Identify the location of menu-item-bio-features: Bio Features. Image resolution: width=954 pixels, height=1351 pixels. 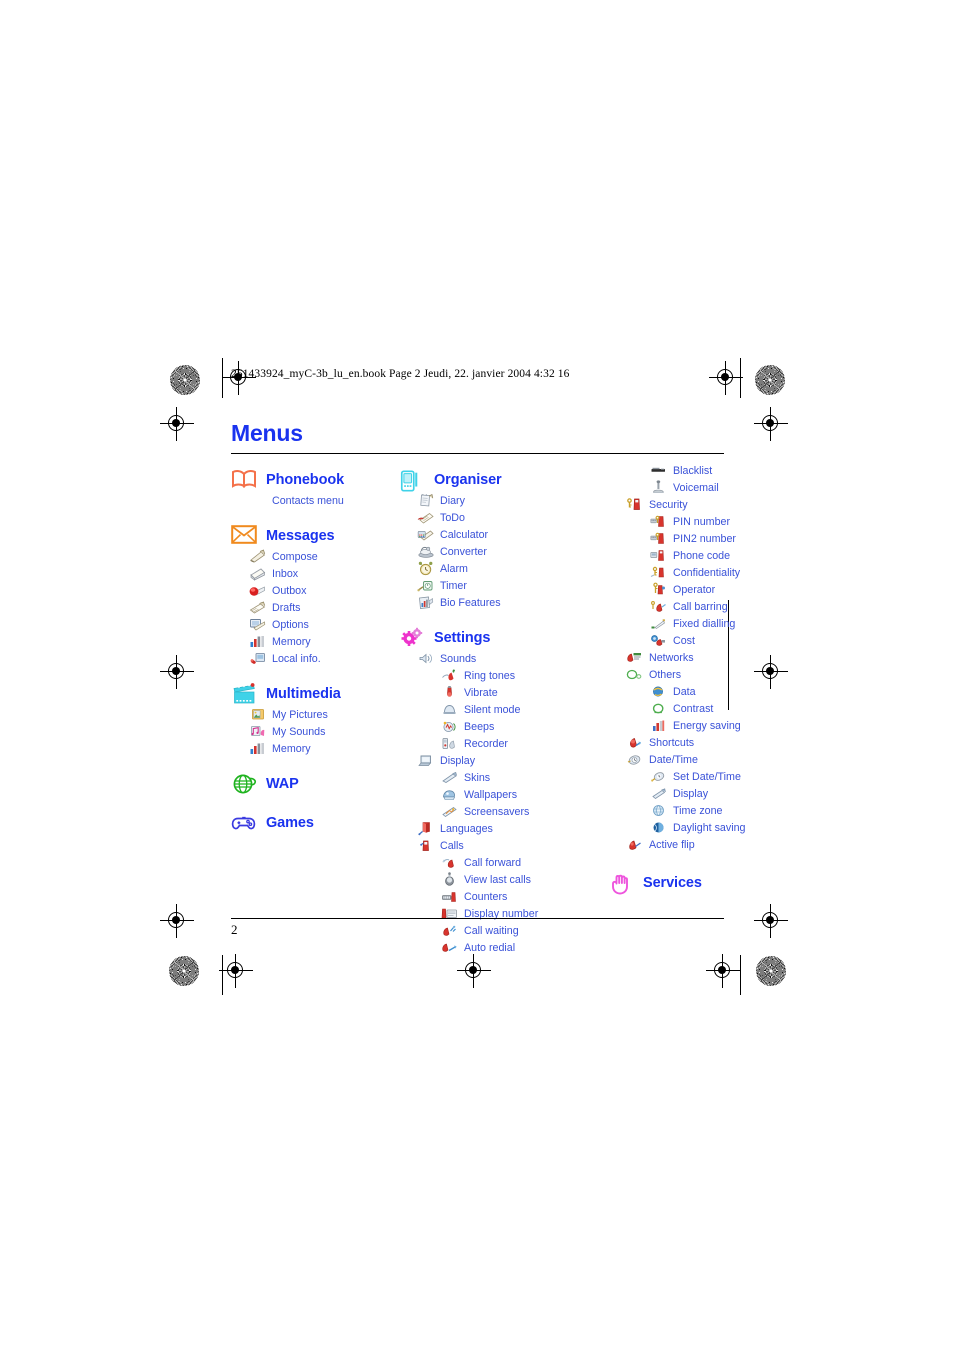
(486, 602).